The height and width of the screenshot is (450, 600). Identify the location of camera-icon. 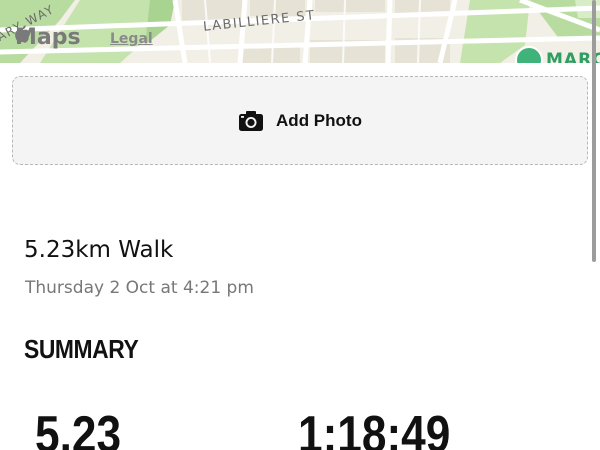
(251, 121).